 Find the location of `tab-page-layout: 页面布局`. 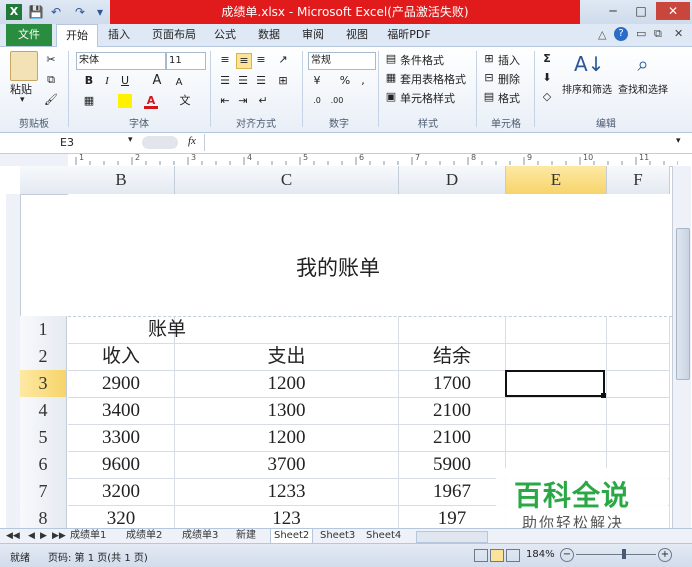

tab-page-layout: 页面布局 is located at coordinates (174, 35).